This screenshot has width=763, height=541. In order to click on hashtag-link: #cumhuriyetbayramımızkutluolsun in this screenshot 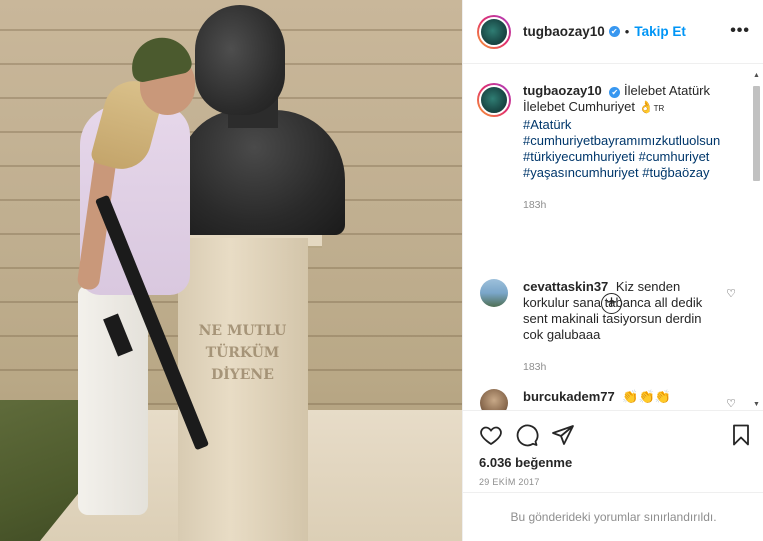, I will do `click(621, 141)`.